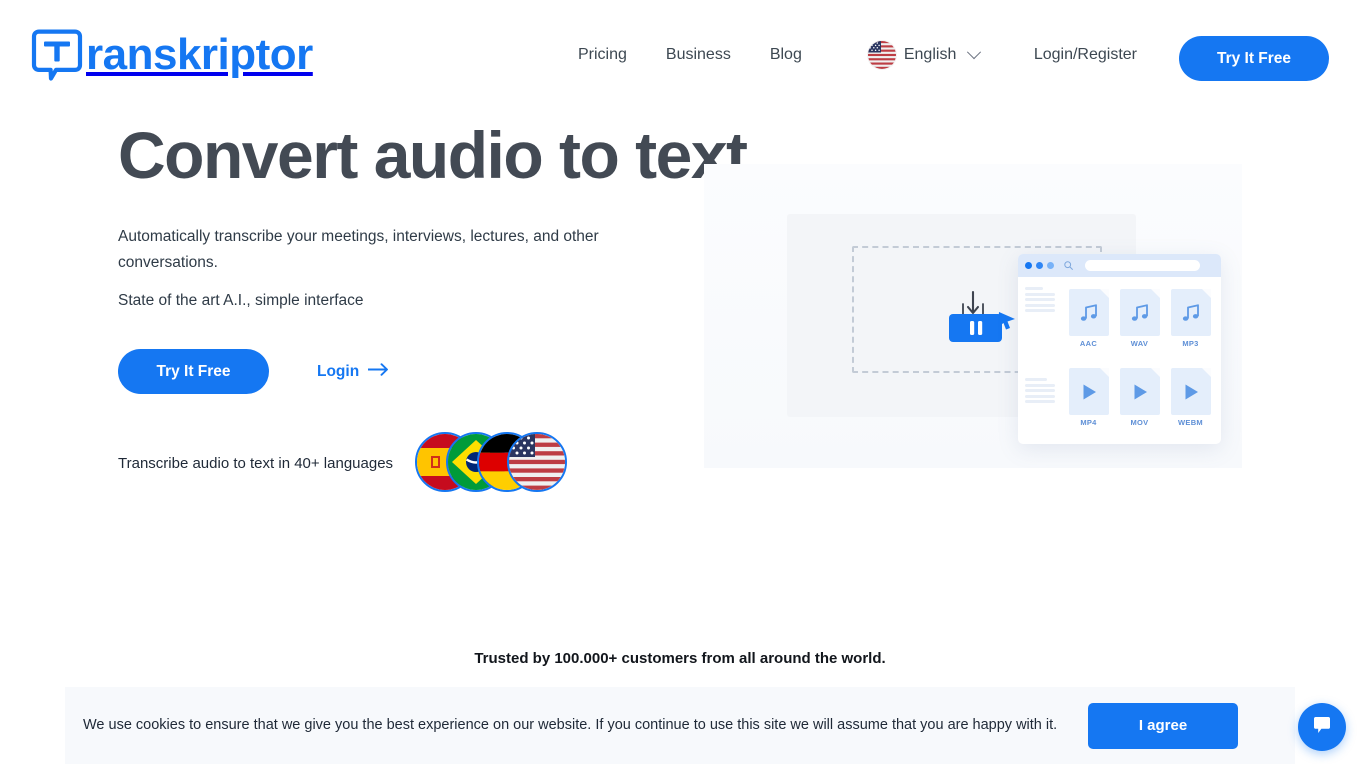 This screenshot has width=1360, height=764. I want to click on file-browser-window: AAC WAV MP3 MP4 MOV WEBM, so click(1119, 349).